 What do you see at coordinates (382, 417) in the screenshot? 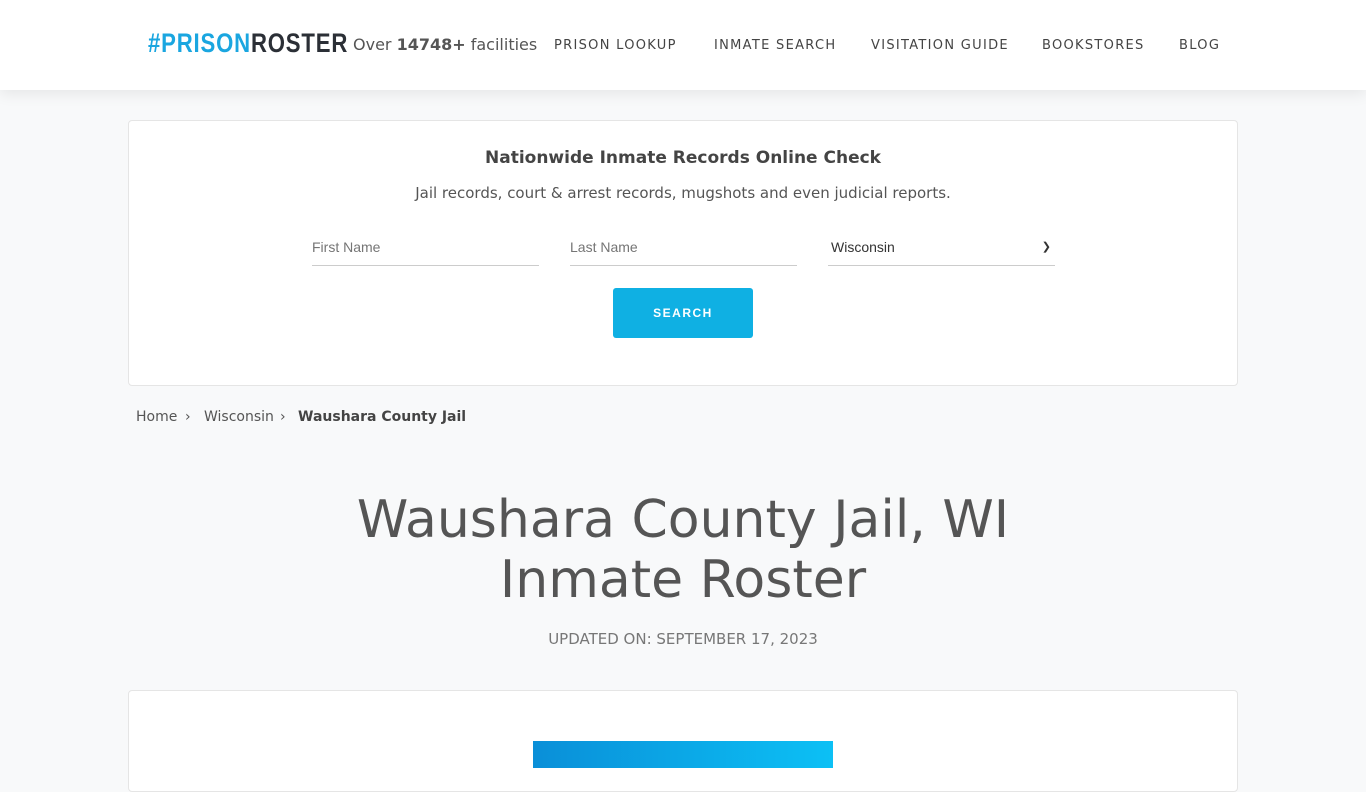
I see `breadcrumb-current: Waushara County Jail` at bounding box center [382, 417].